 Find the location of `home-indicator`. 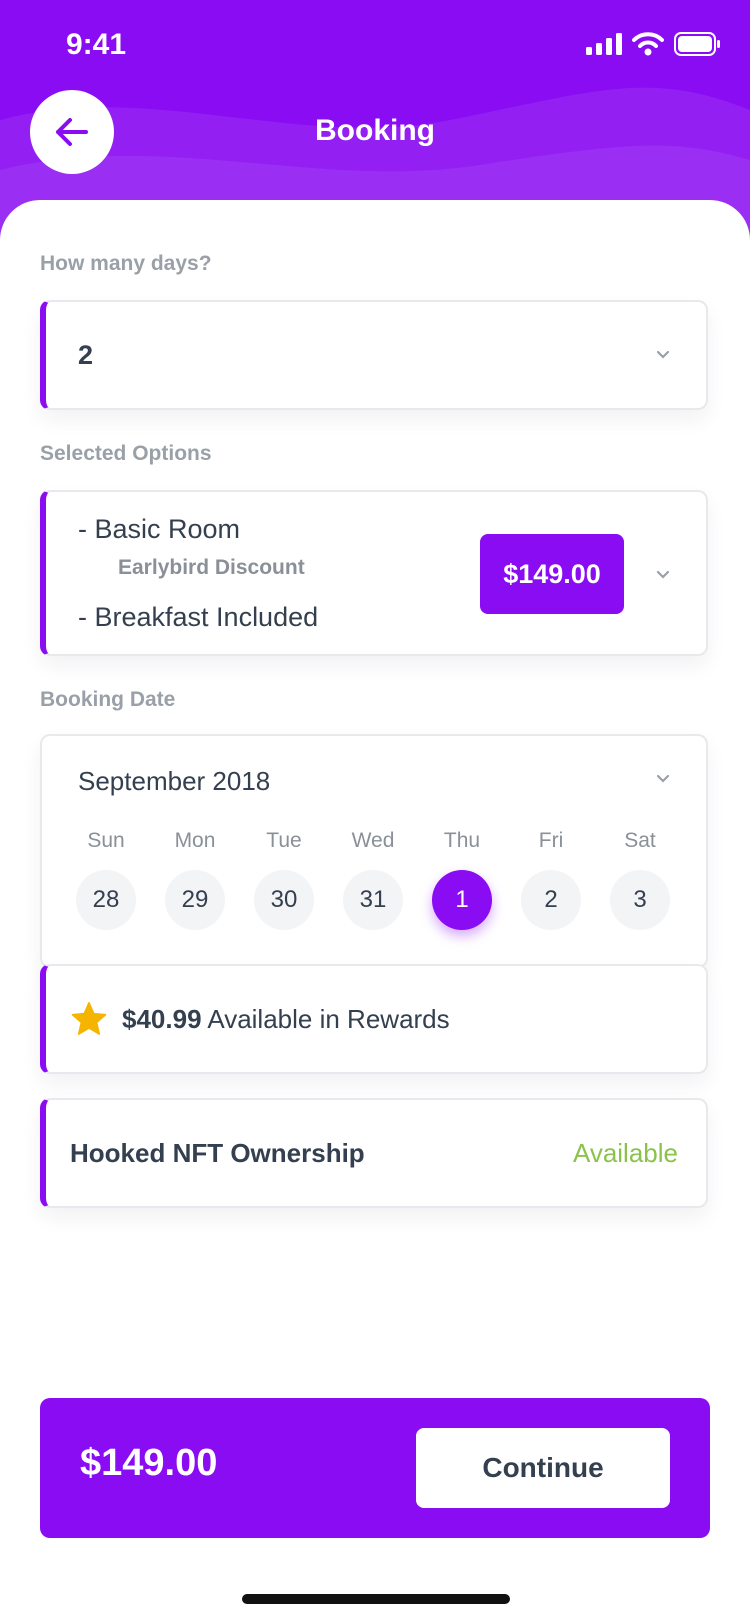

home-indicator is located at coordinates (376, 1599).